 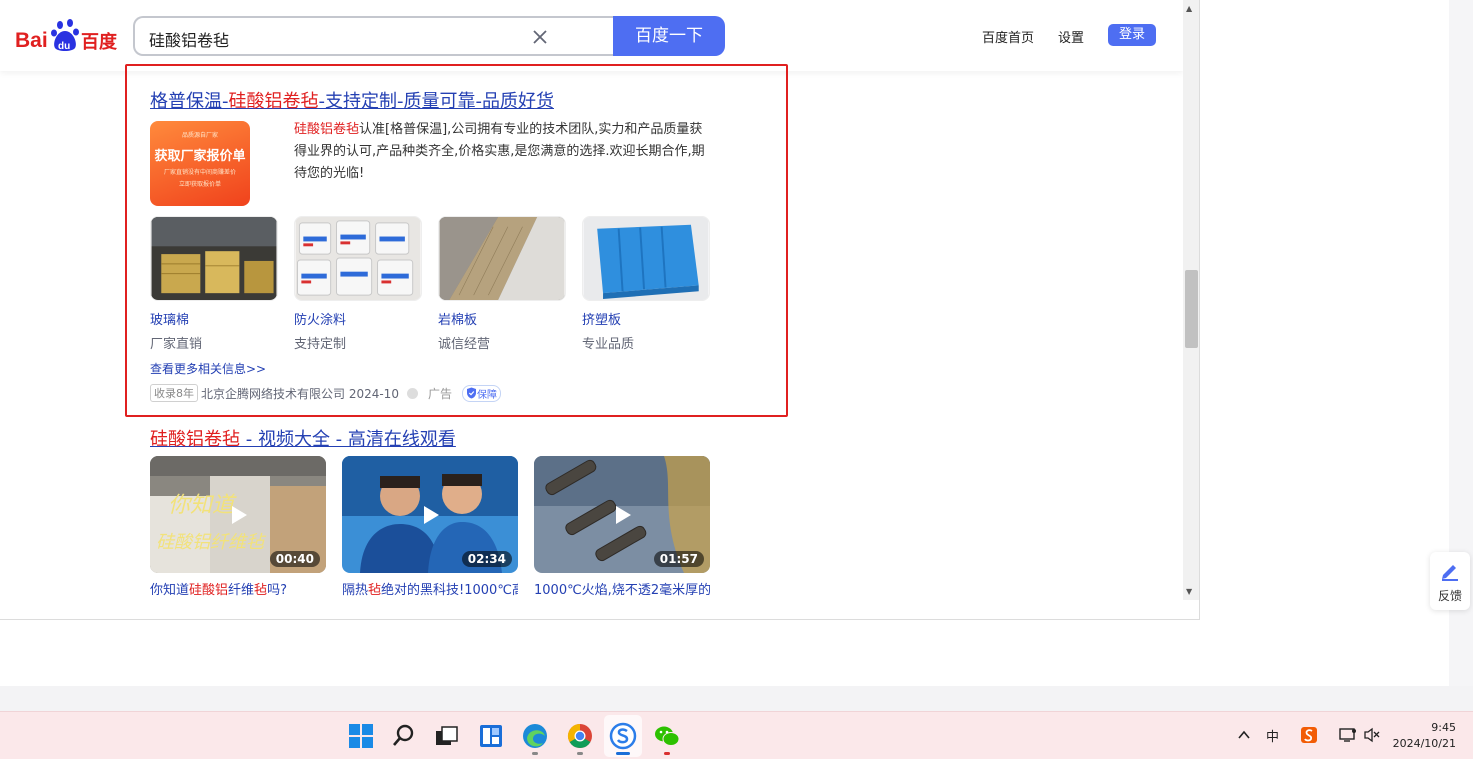 I want to click on task-view-icon, so click(x=447, y=736).